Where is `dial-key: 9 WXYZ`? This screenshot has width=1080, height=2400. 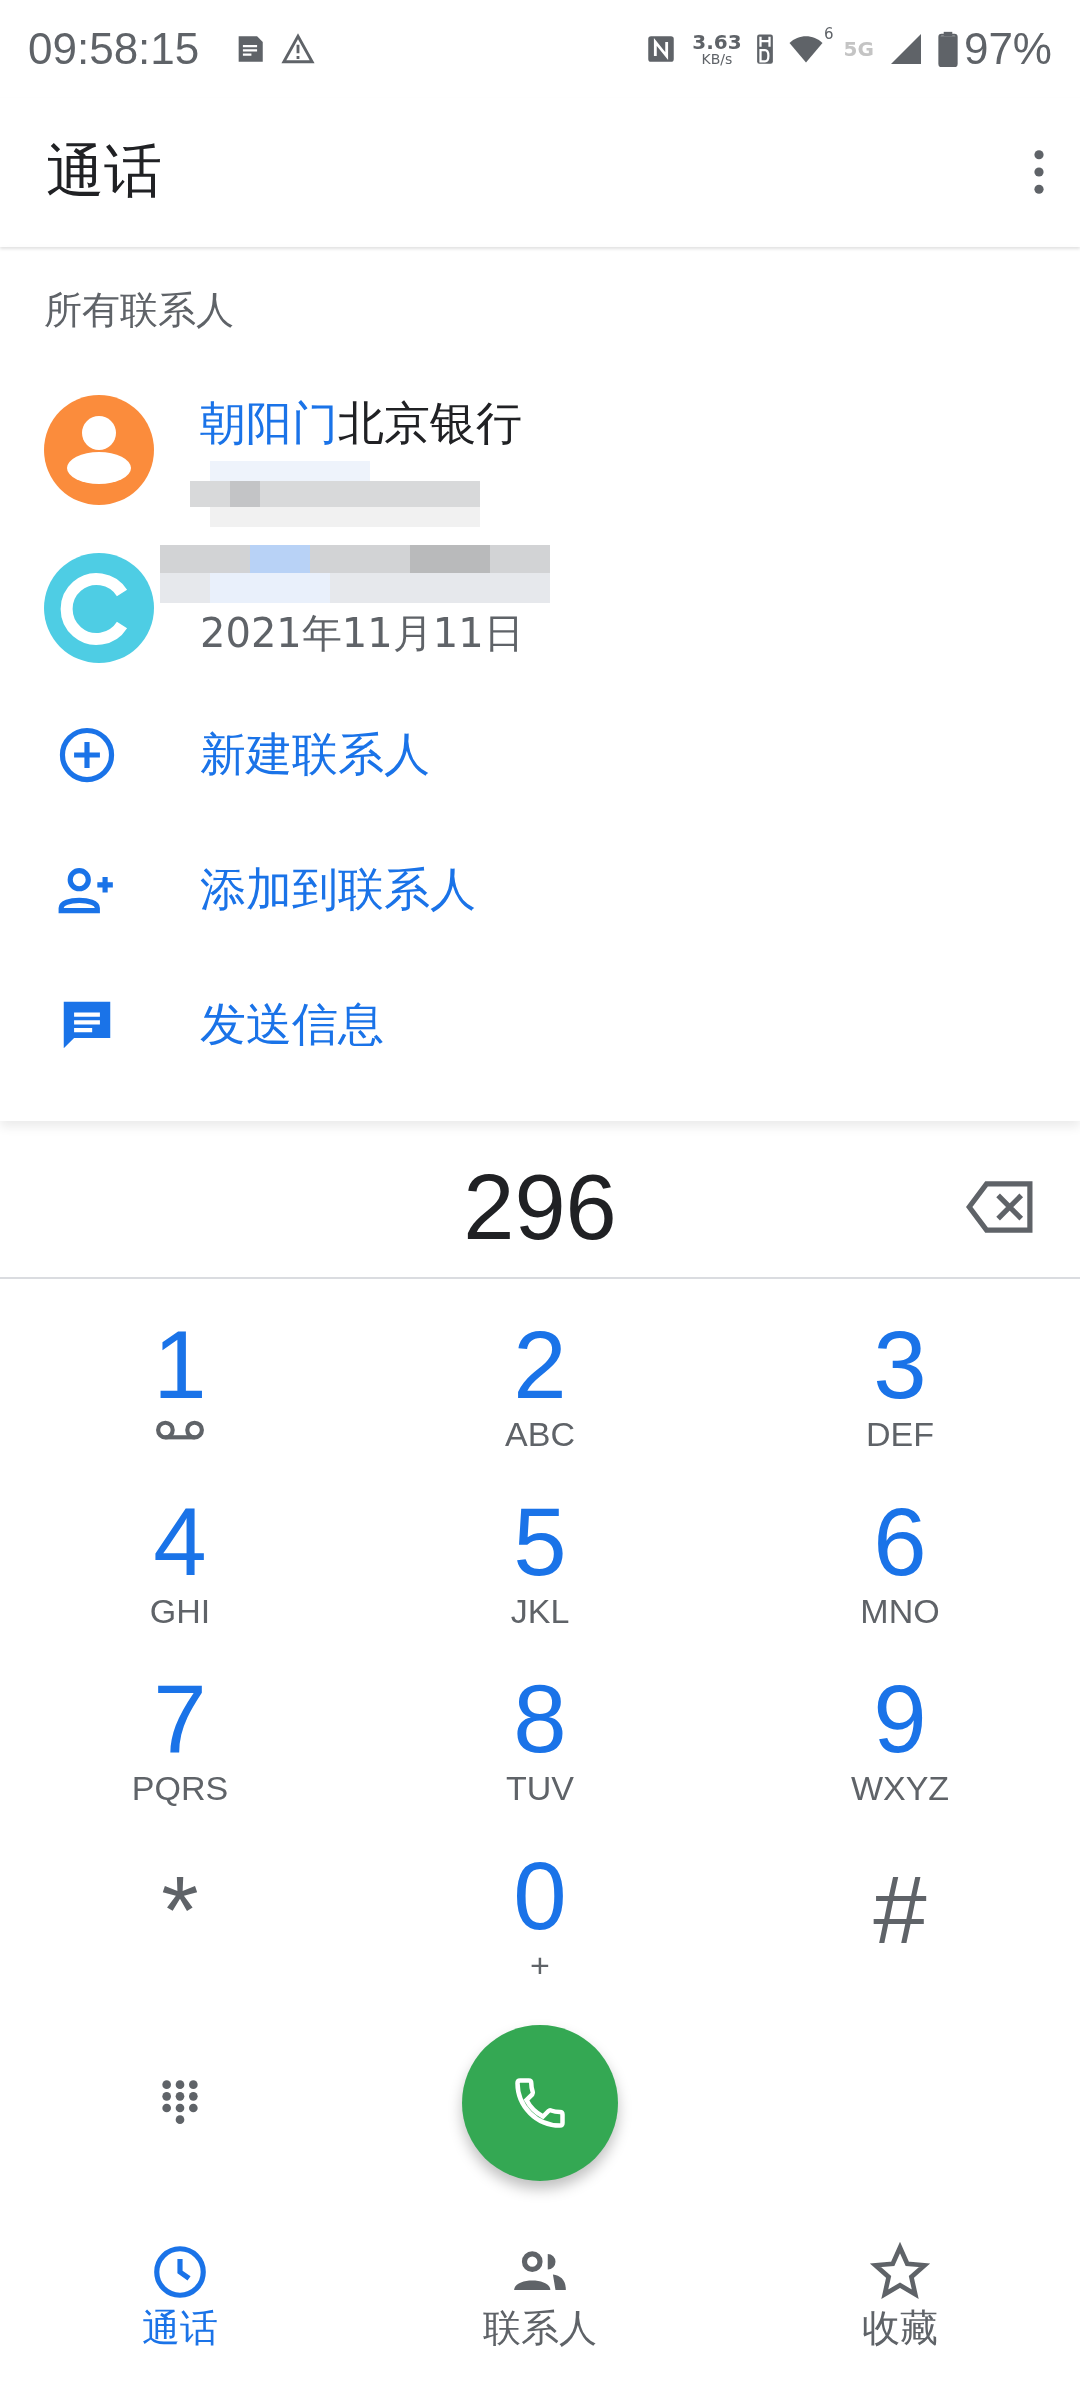
dial-key: 9 WXYZ is located at coordinates (900, 1745).